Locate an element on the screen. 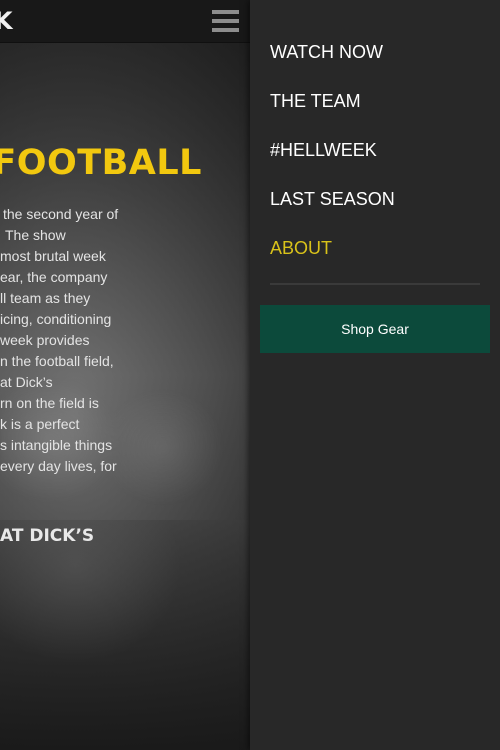 This screenshot has width=500, height=750. page-headline: FOOTBALL is located at coordinates (101, 163).